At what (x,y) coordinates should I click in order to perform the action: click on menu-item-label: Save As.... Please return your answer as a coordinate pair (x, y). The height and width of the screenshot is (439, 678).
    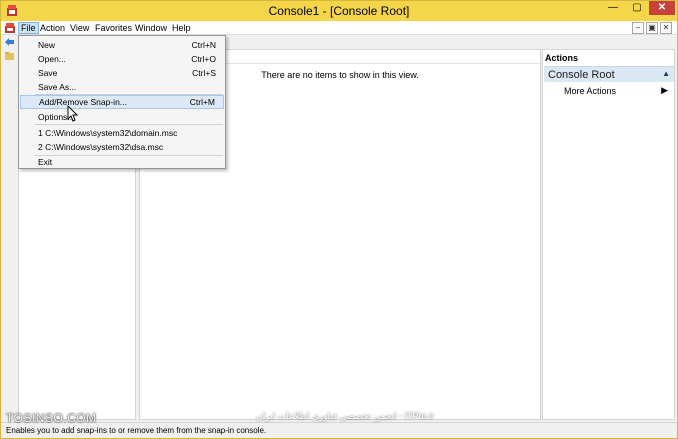
    Looking at the image, I should click on (57, 87).